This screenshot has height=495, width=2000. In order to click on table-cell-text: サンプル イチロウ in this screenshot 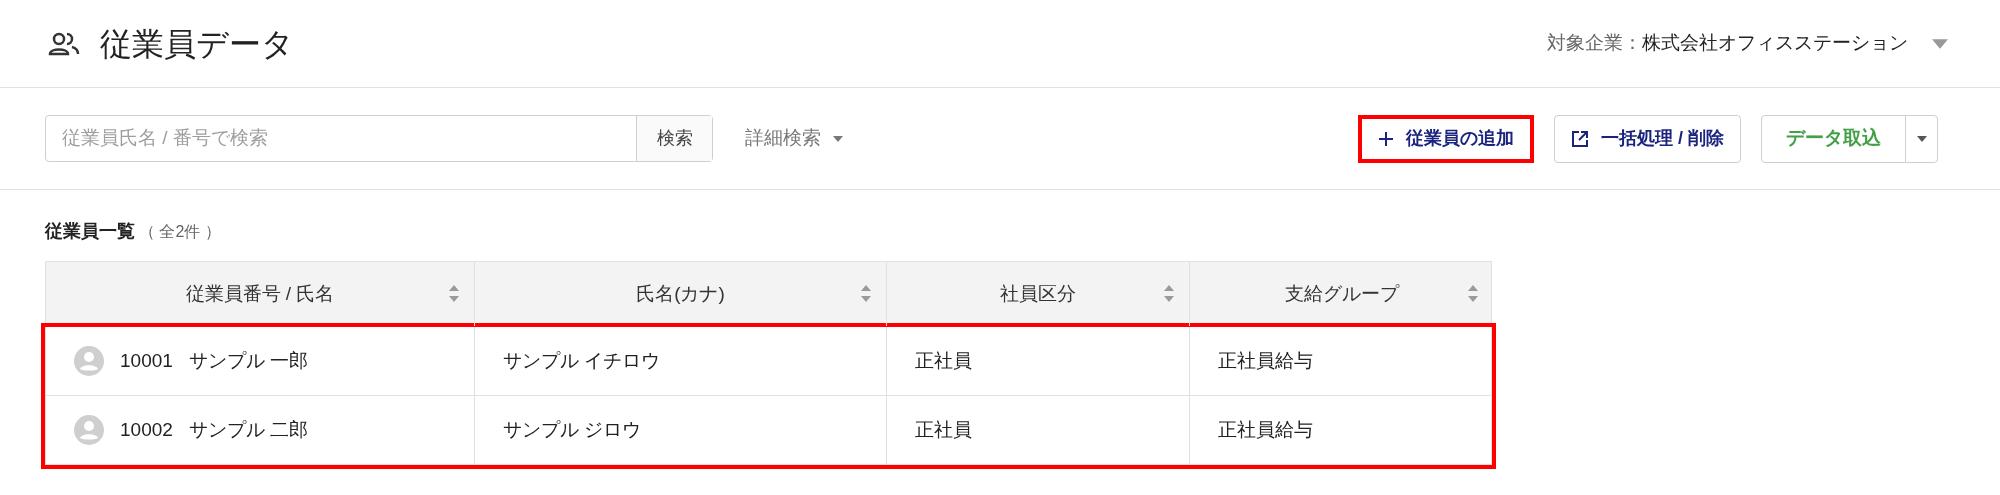, I will do `click(582, 360)`.